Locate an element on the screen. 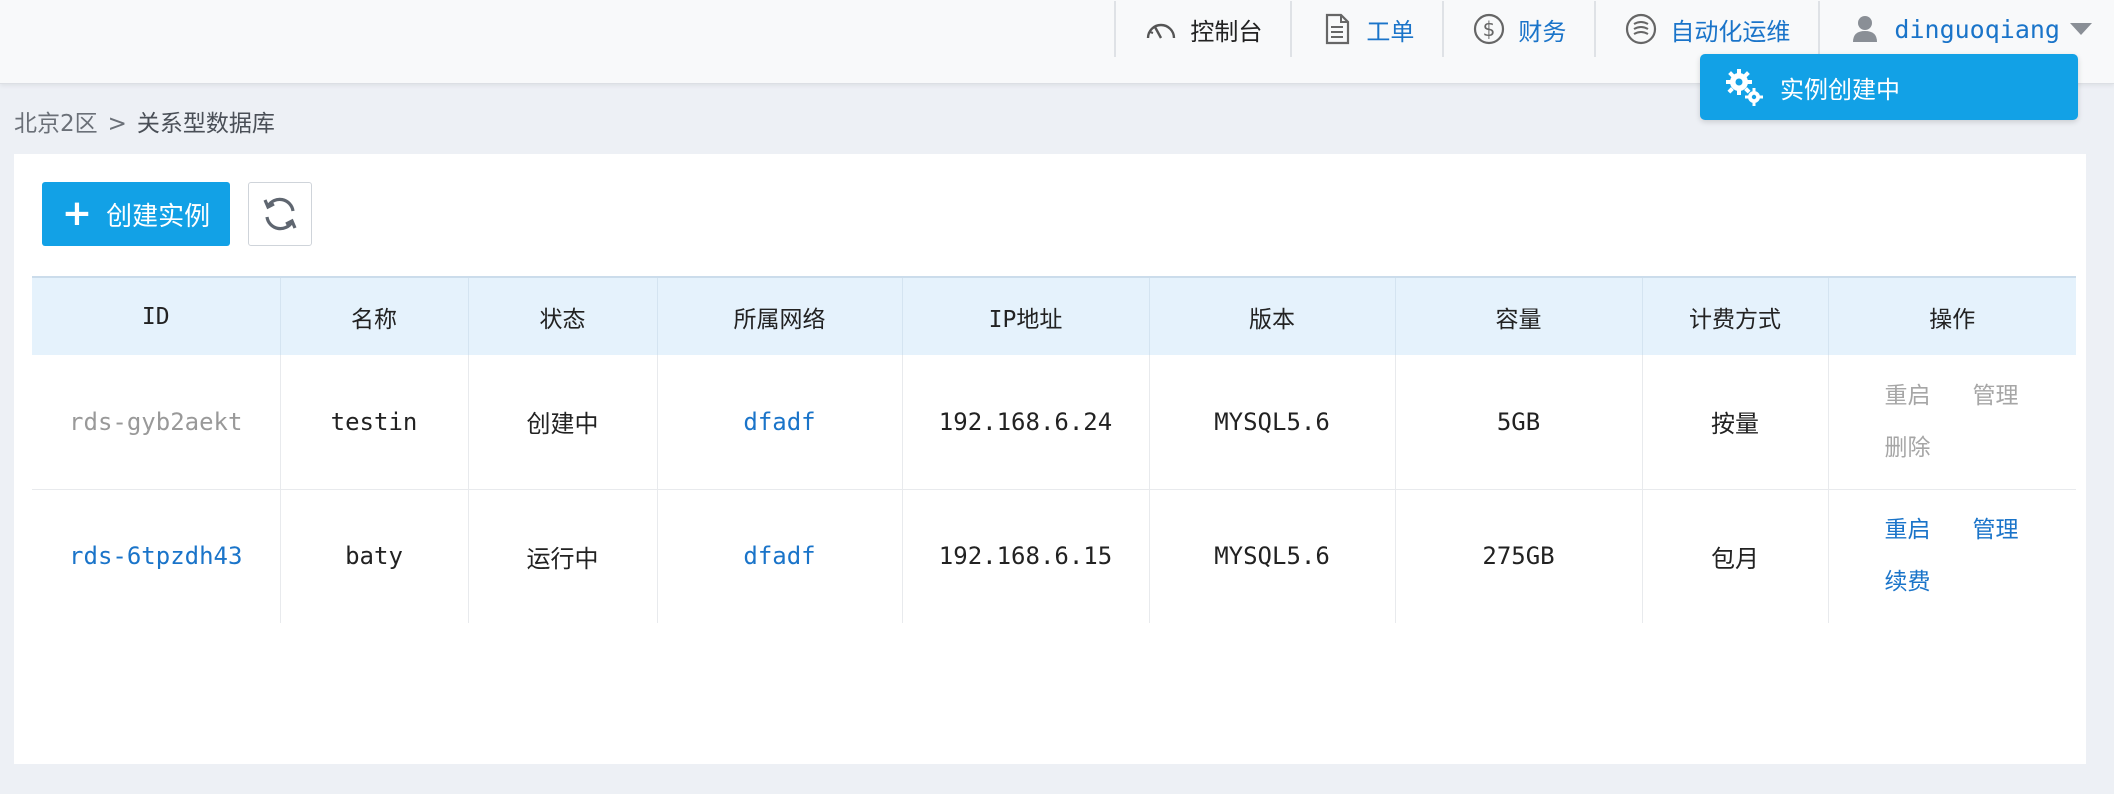 This screenshot has height=794, width=2114. renew-action: 续费 is located at coordinates (1929, 582).